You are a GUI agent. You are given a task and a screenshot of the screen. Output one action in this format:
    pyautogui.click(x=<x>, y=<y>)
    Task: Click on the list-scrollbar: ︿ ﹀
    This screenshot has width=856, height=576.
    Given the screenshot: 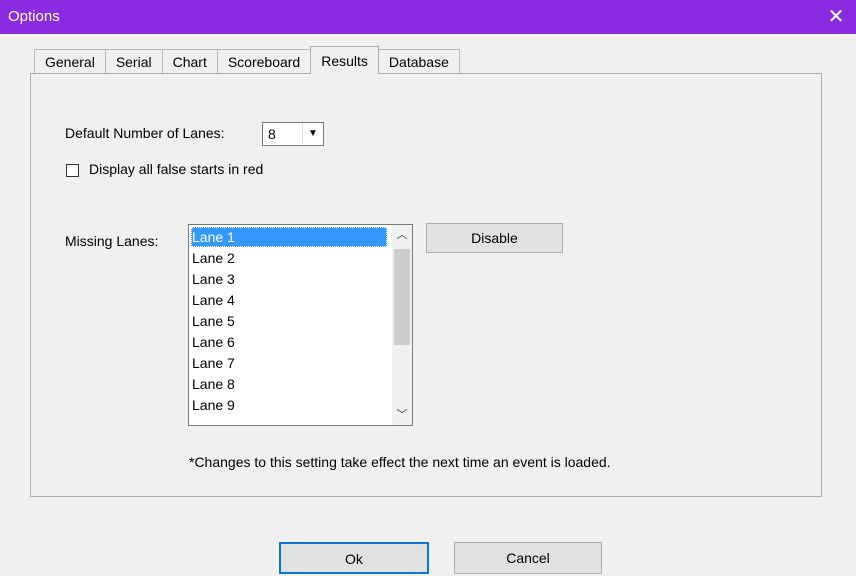 What is the action you would take?
    pyautogui.click(x=402, y=325)
    